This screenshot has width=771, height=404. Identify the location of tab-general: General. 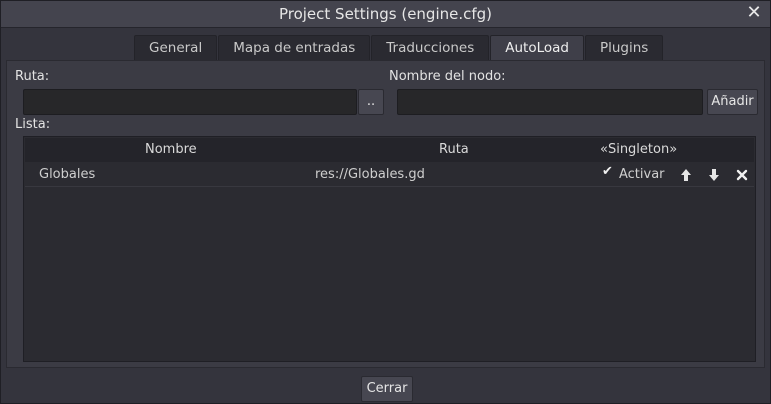
(176, 47).